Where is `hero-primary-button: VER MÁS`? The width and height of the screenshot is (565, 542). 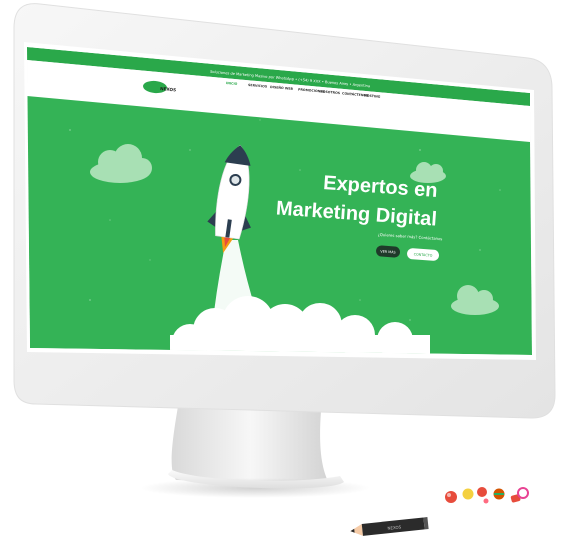
hero-primary-button: VER MÁS is located at coordinates (388, 251).